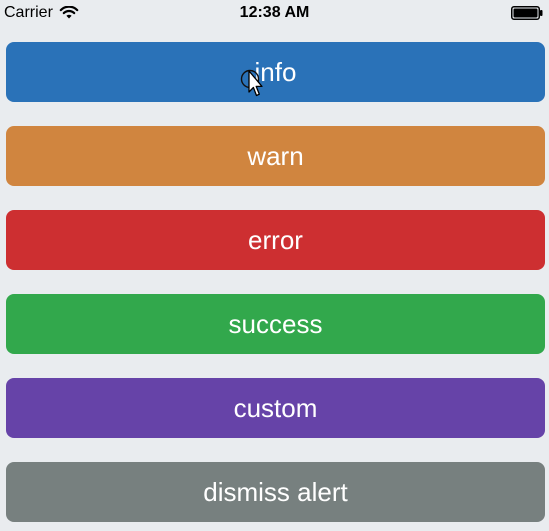  I want to click on error-button-label: error, so click(275, 239).